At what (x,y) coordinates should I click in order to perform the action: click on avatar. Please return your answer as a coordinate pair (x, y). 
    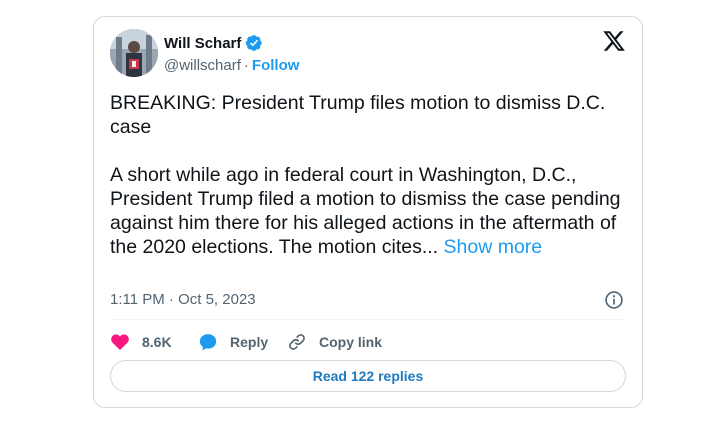
    Looking at the image, I should click on (134, 53).